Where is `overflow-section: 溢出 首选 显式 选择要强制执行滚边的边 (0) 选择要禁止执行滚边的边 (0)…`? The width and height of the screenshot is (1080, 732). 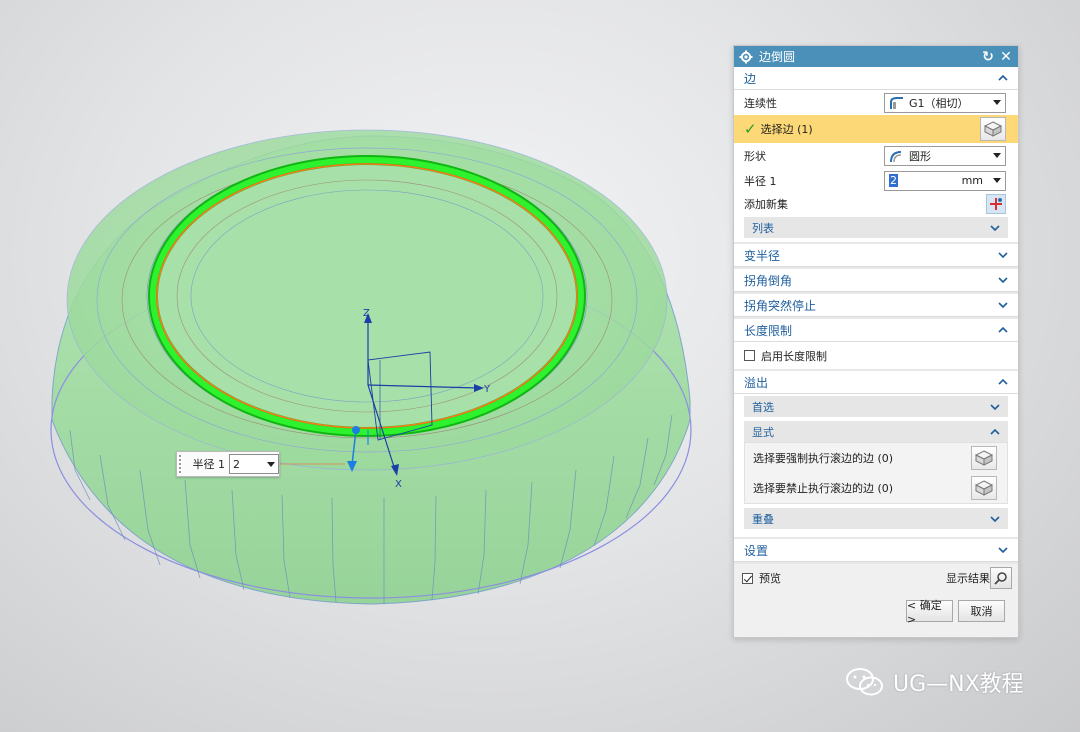
overflow-section: 溢出 首选 显式 选择要强制执行滚边的边 (0) 选择要禁止执行滚边的边 (0)… is located at coordinates (876, 455).